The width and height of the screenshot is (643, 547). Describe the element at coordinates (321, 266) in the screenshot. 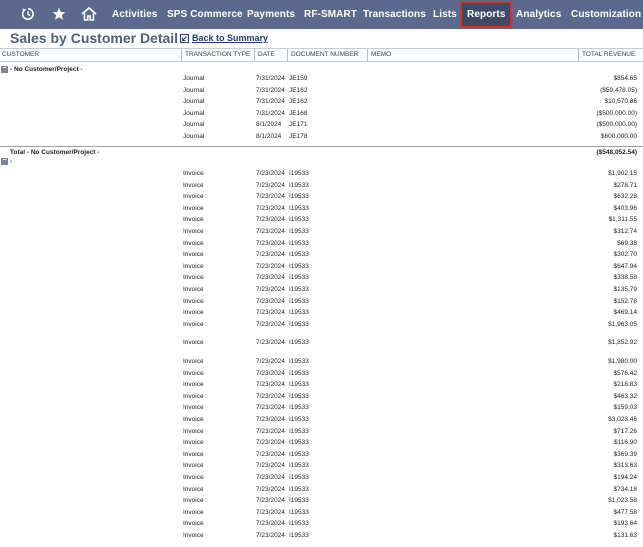

I see `table-row: Invoice 7/23/2024 I19533 $647.94` at that location.